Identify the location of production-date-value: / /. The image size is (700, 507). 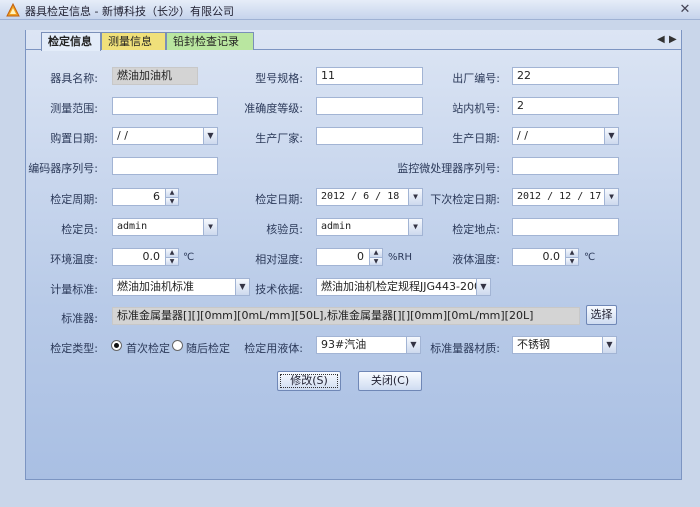
(522, 135).